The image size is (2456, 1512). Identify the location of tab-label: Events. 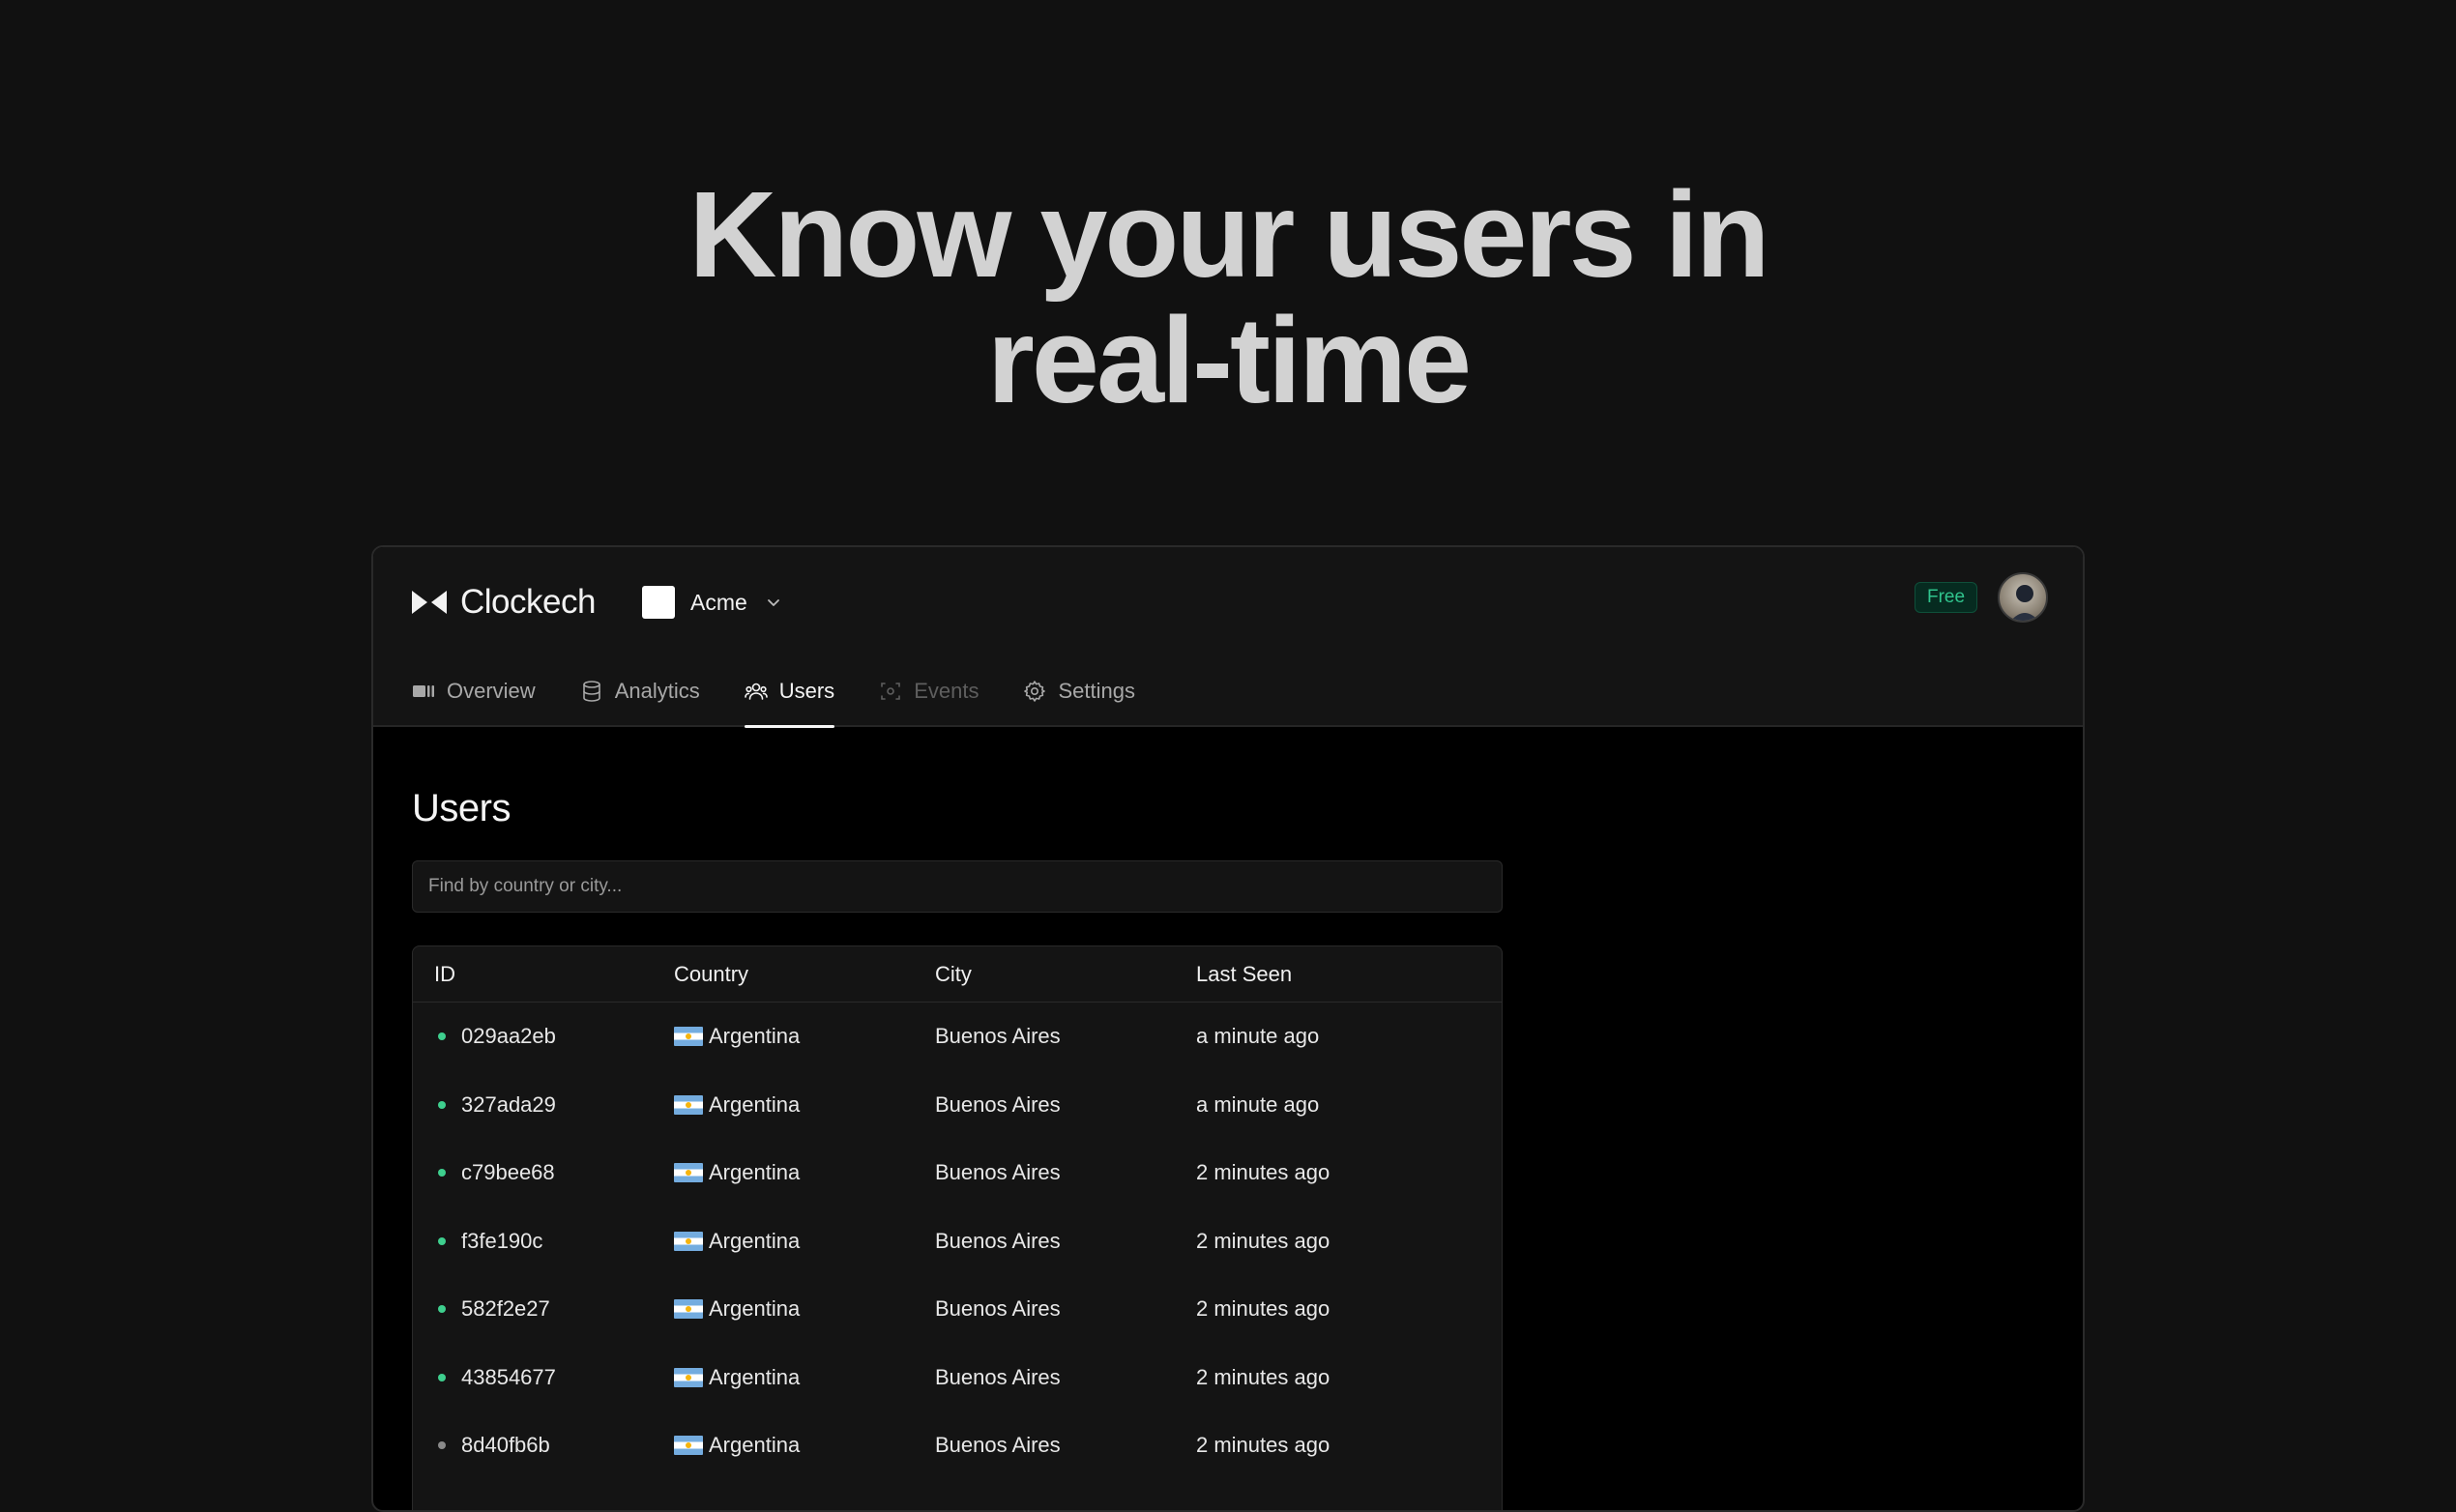
(946, 691).